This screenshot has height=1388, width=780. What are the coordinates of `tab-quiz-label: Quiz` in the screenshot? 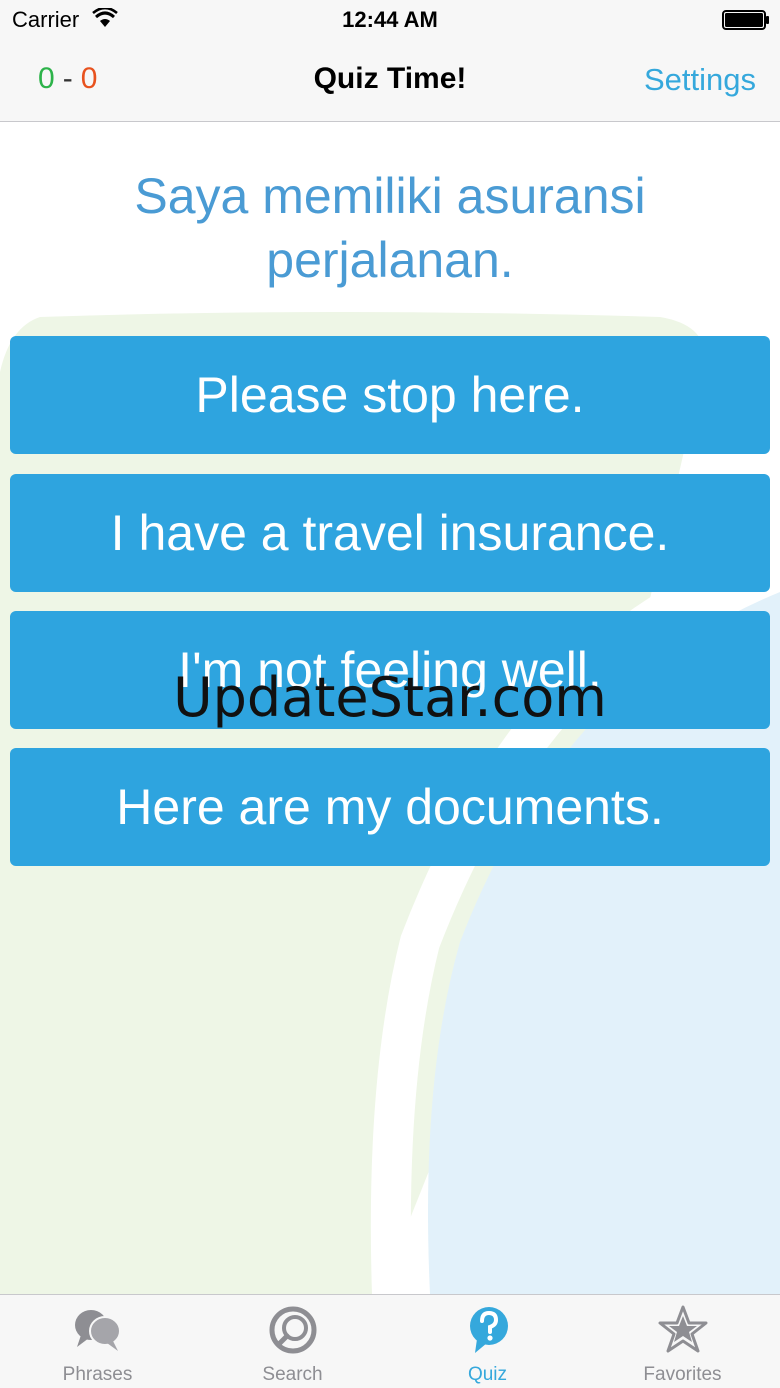 It's located at (487, 1374).